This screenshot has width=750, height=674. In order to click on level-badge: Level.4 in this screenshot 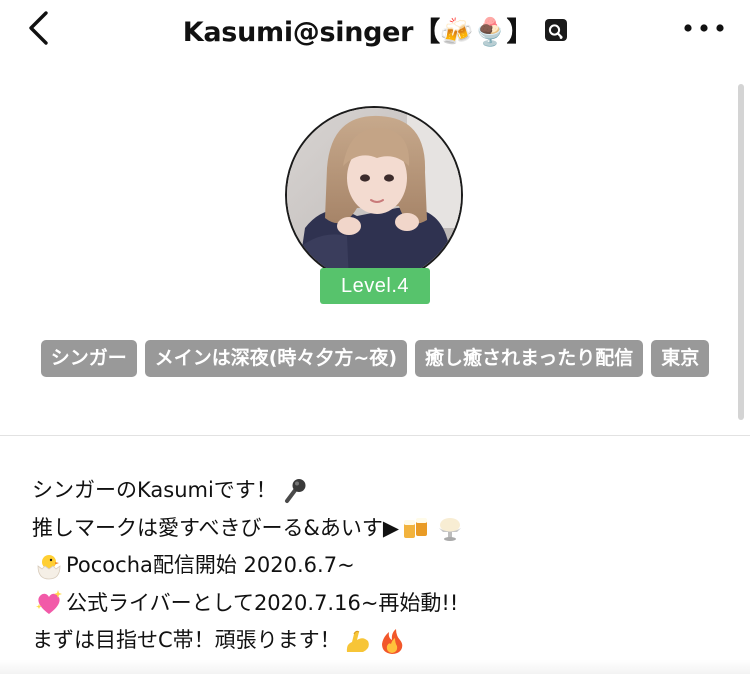, I will do `click(375, 286)`.